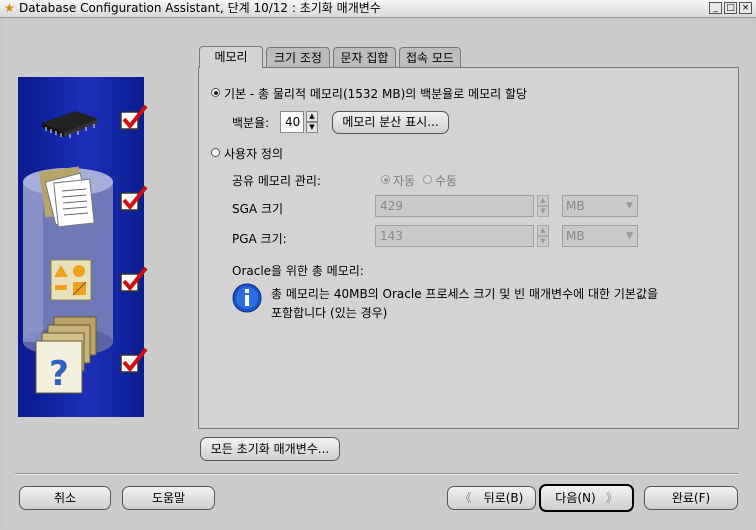  What do you see at coordinates (745, 8) in the screenshot?
I see `close-button: ×` at bounding box center [745, 8].